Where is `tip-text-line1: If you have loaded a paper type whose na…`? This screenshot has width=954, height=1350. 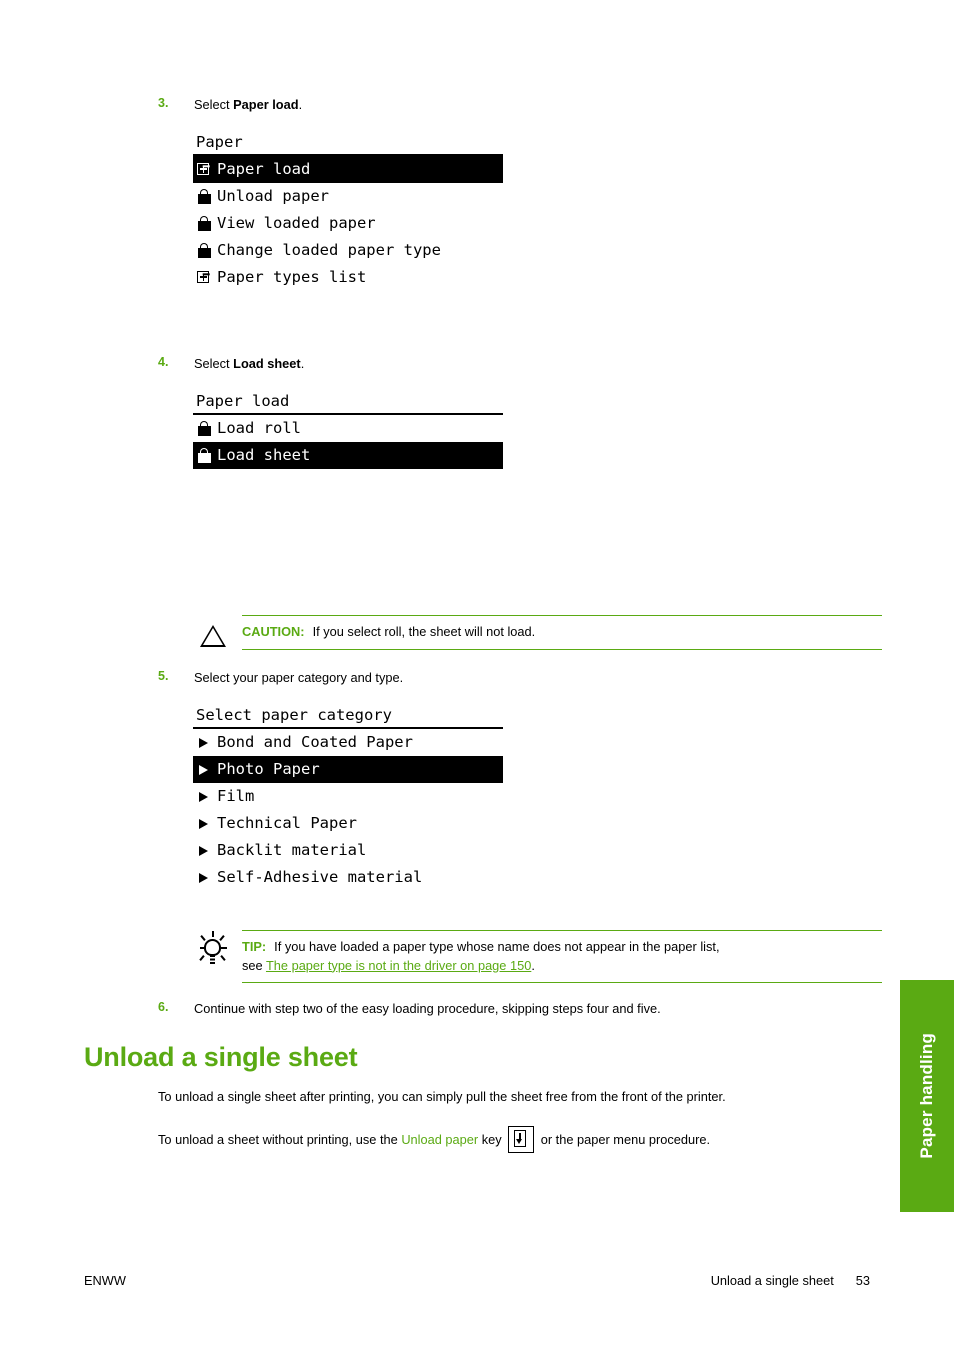 tip-text-line1: If you have loaded a paper type whose na… is located at coordinates (497, 946).